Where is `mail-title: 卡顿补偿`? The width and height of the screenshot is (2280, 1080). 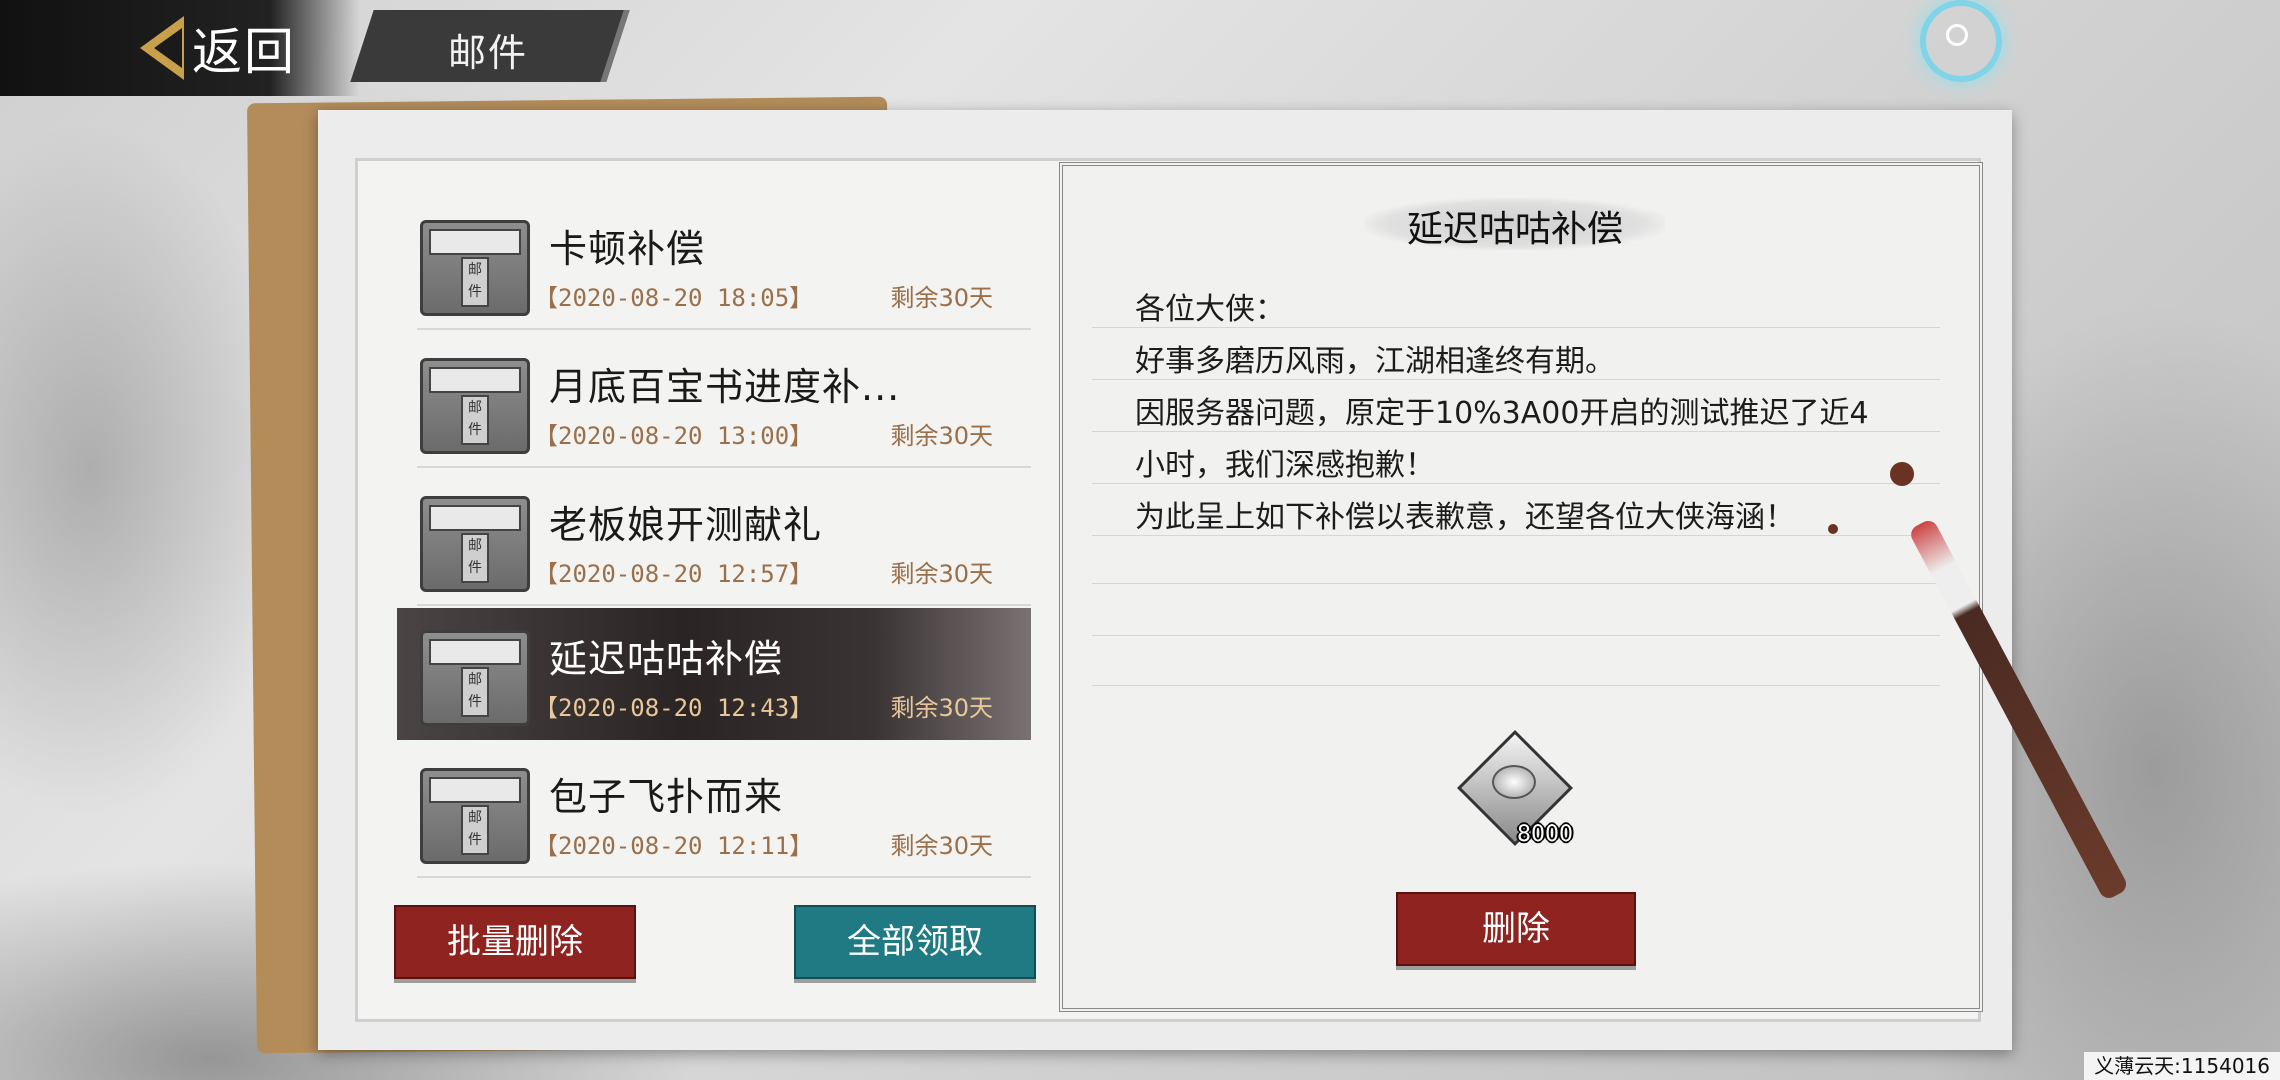
mail-title: 卡顿补偿 is located at coordinates (627, 249).